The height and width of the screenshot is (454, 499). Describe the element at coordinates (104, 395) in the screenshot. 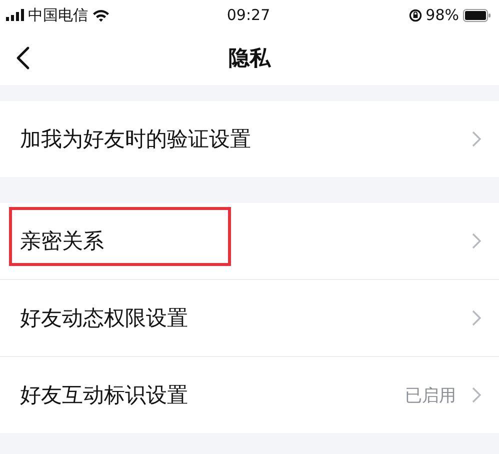

I see `row-label: 好友互动标识设置` at that location.